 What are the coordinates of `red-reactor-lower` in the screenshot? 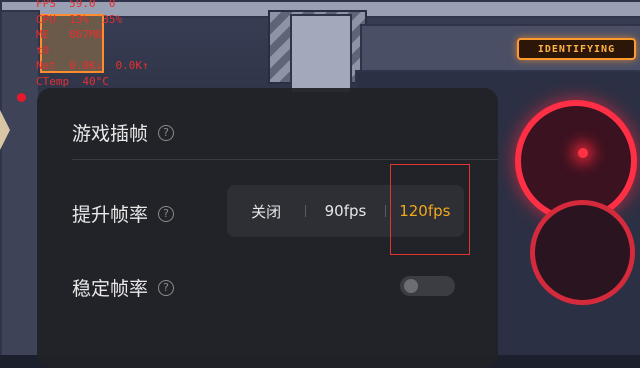 It's located at (582, 252).